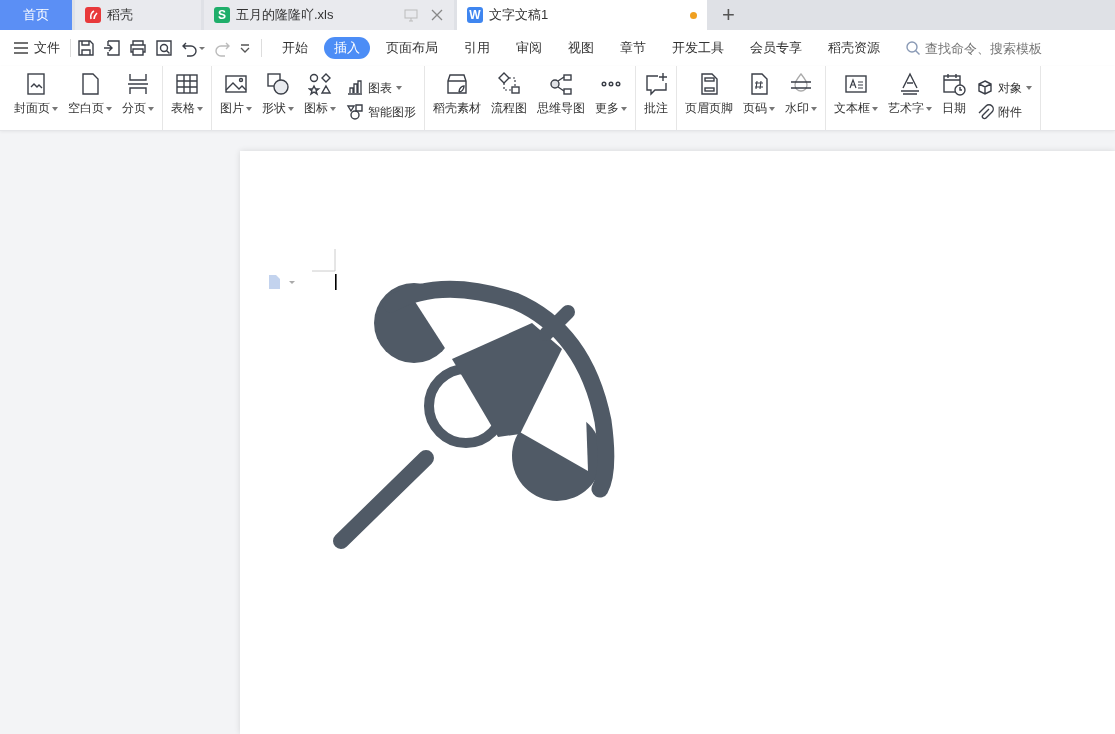 Image resolution: width=1115 pixels, height=734 pixels. I want to click on ribbon-button: 空白页, so click(90, 100).